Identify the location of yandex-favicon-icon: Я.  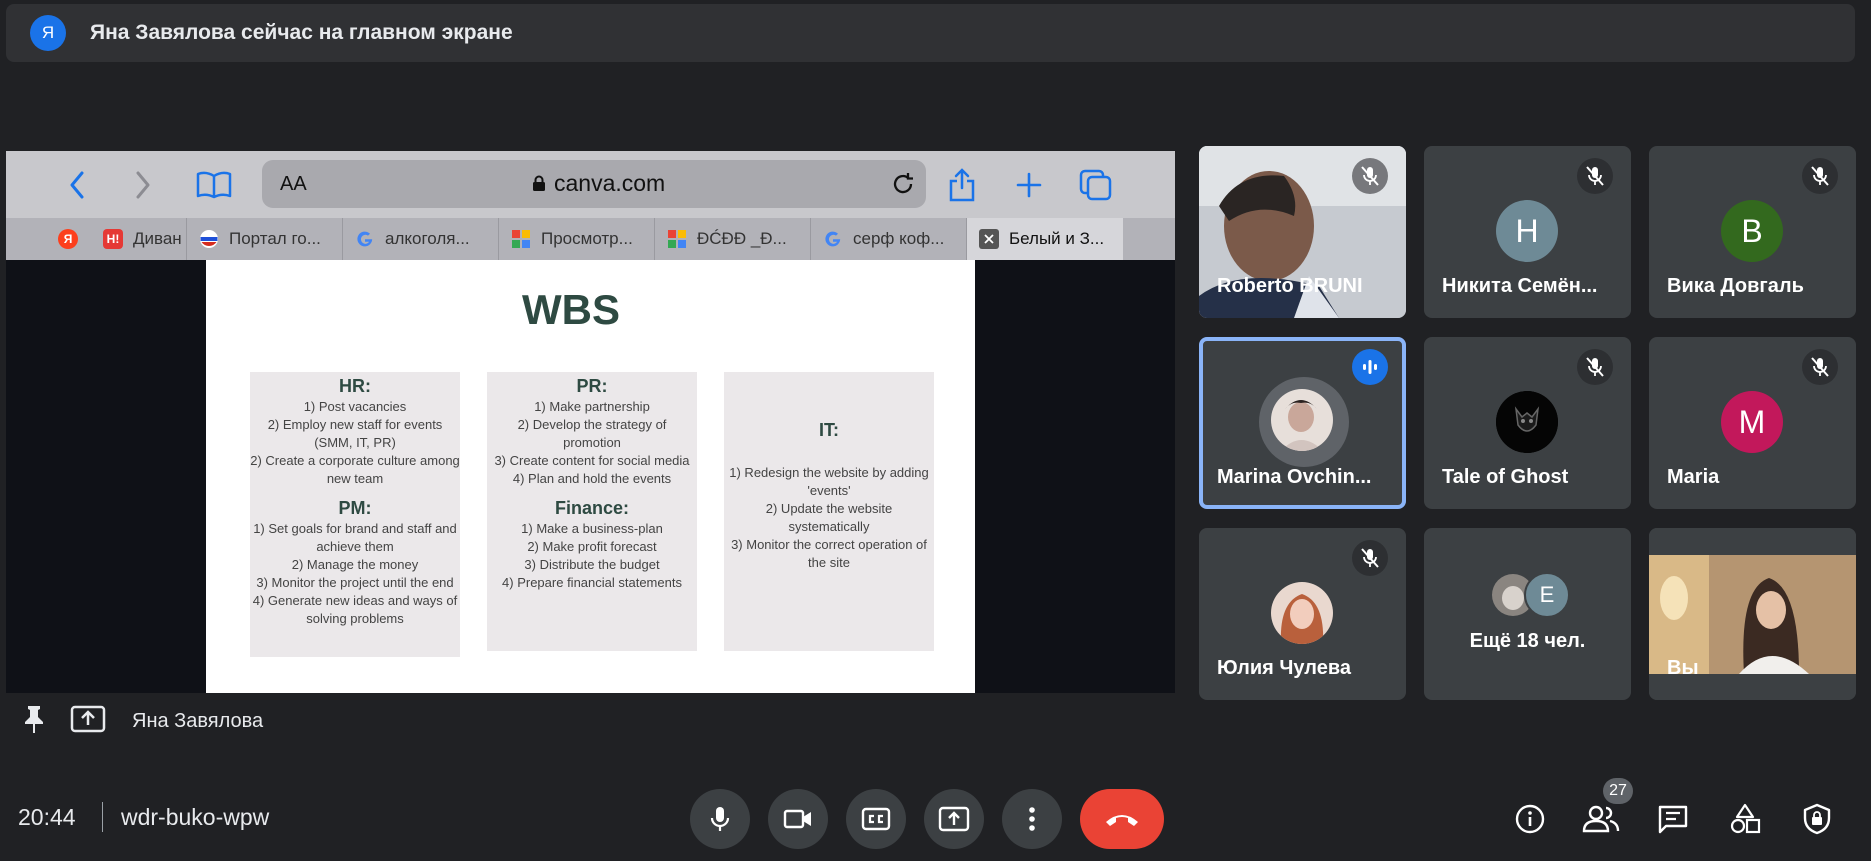
(68, 239).